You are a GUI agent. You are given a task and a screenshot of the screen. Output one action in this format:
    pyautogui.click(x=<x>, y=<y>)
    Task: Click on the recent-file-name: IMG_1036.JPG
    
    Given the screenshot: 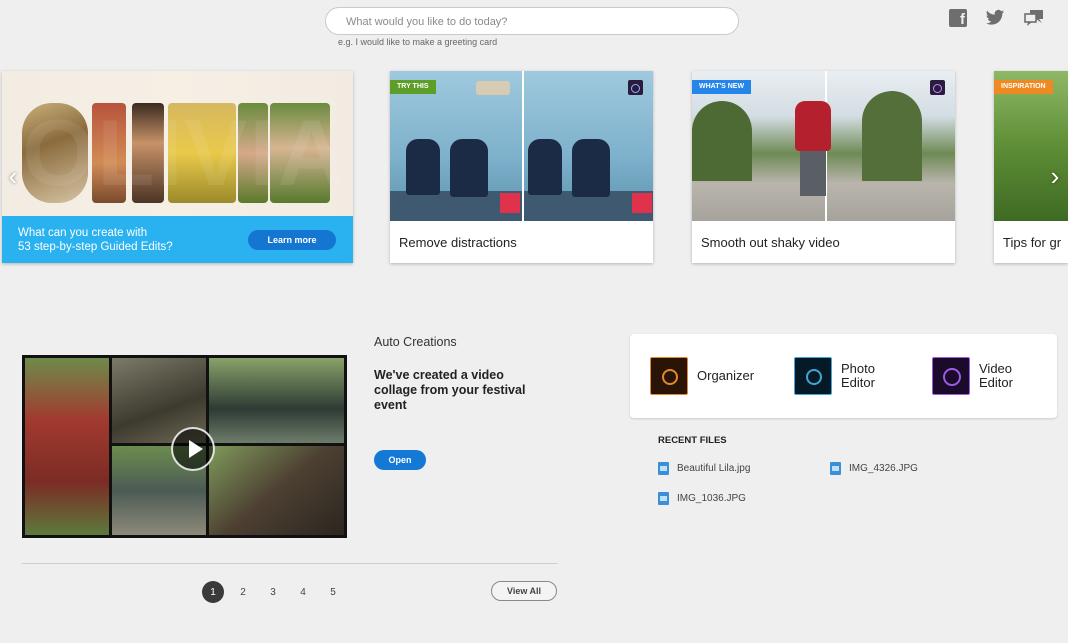 What is the action you would take?
    pyautogui.click(x=711, y=498)
    